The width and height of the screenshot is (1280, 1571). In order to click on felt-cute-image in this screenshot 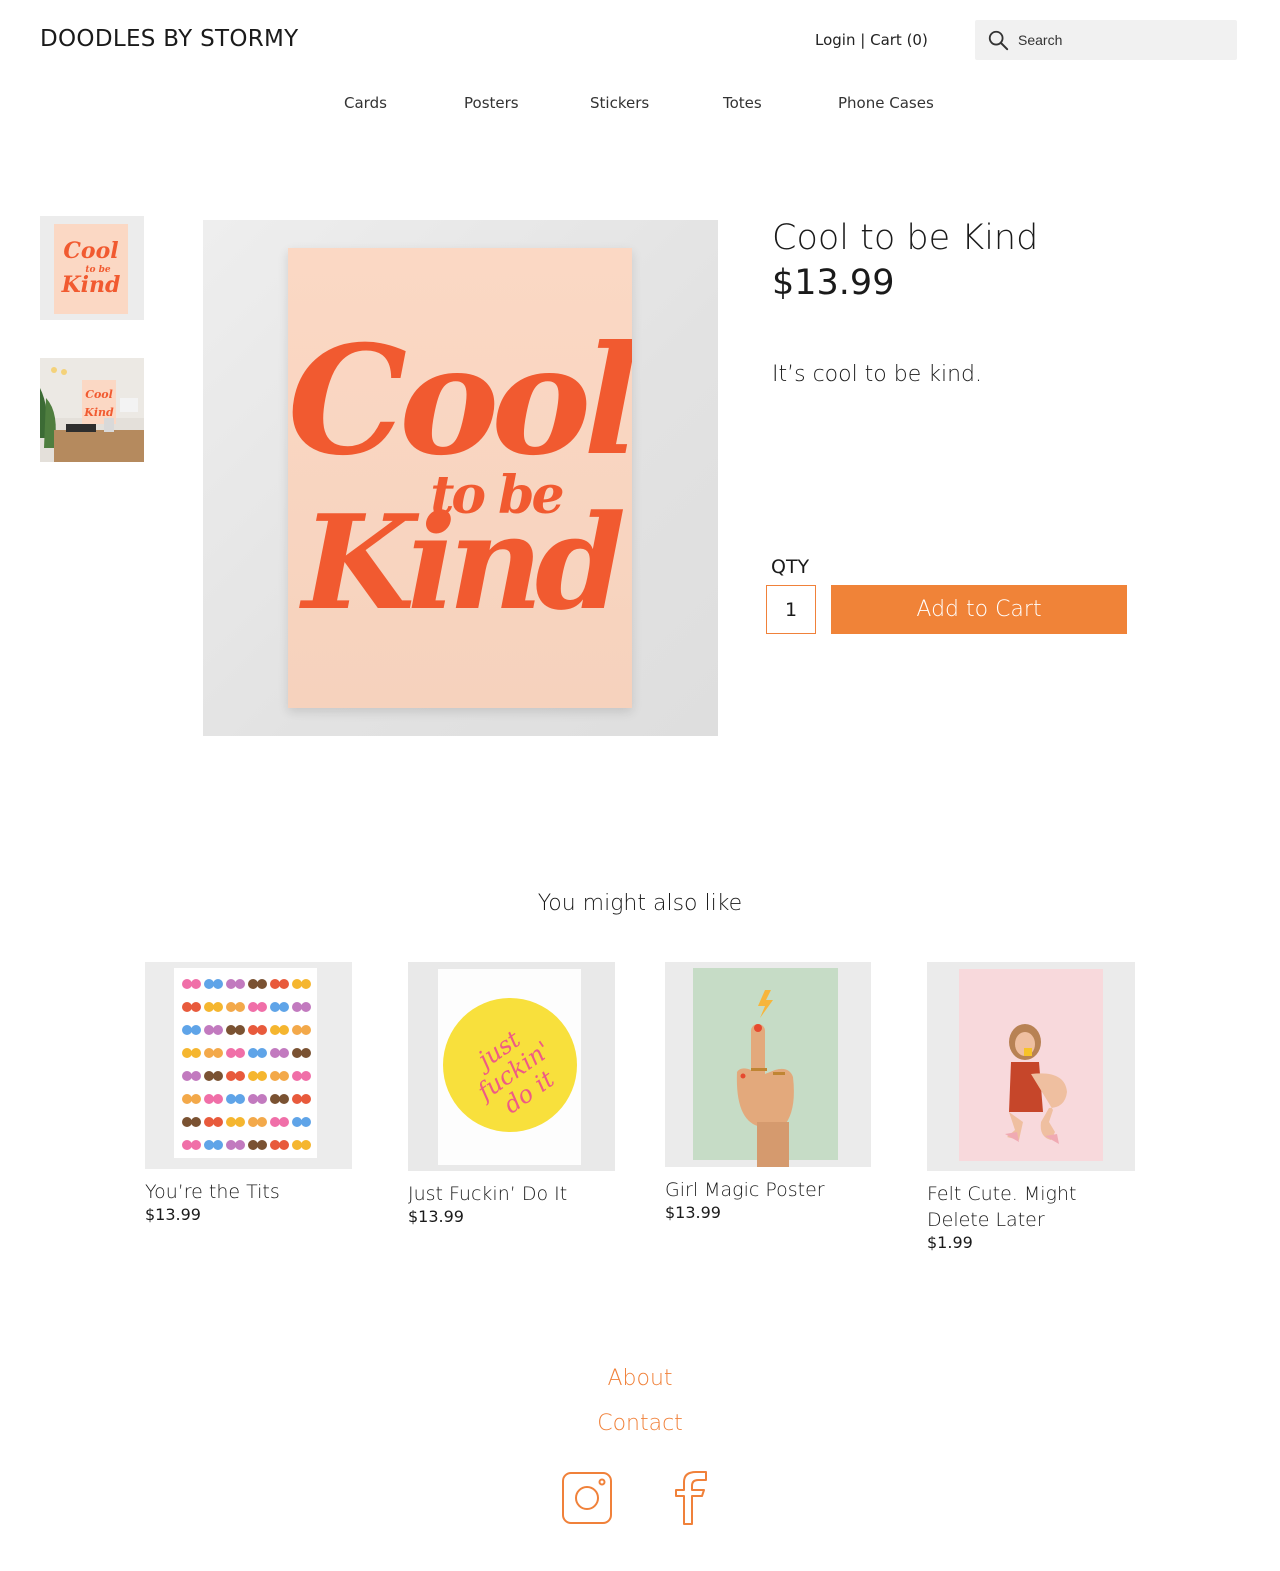, I will do `click(1031, 1066)`.